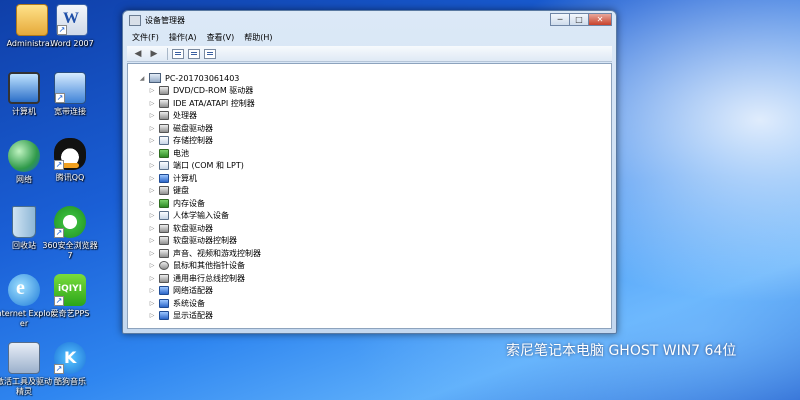 Image resolution: width=800 pixels, height=400 pixels. I want to click on desktop-icon-iqiyi: iQIYI ↗ 爱奇艺PPS, so click(70, 296).